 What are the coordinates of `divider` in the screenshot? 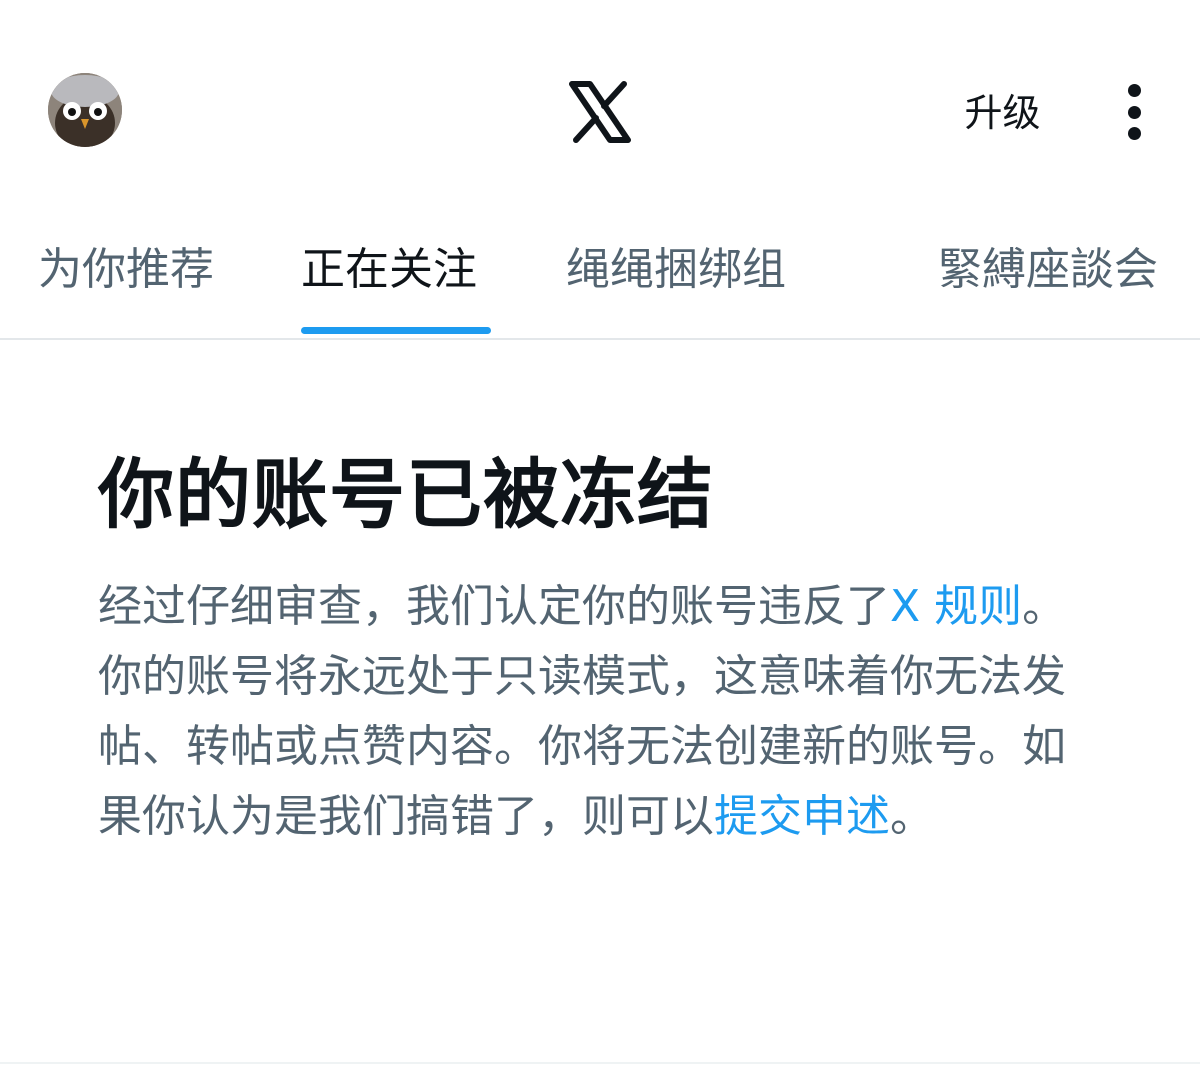 It's located at (600, 1063).